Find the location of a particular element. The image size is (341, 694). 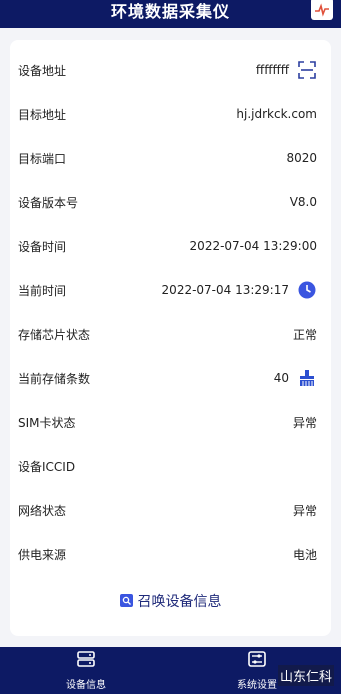

row-label: 目标地址 is located at coordinates (42, 114).